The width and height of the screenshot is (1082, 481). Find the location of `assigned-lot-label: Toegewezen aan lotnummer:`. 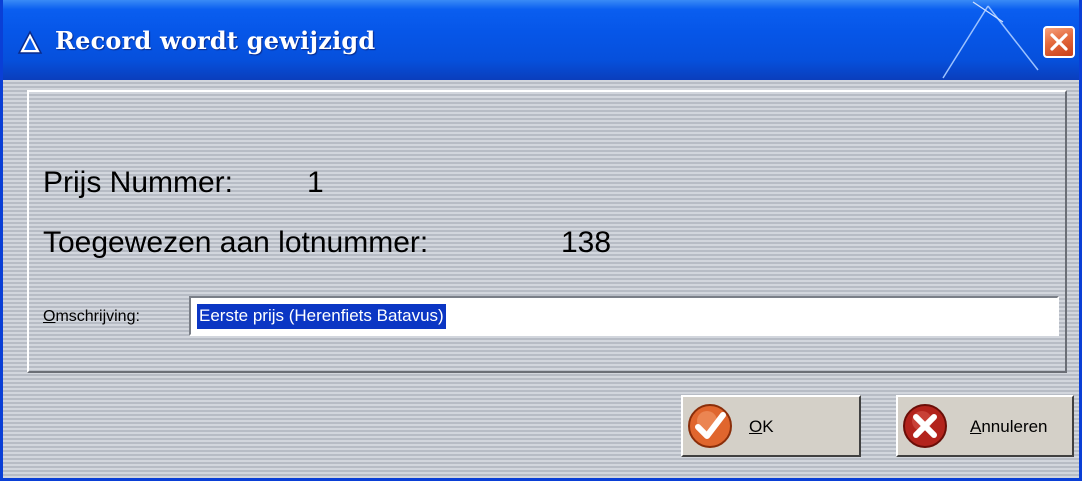

assigned-lot-label: Toegewezen aan lotnummer: is located at coordinates (236, 242).